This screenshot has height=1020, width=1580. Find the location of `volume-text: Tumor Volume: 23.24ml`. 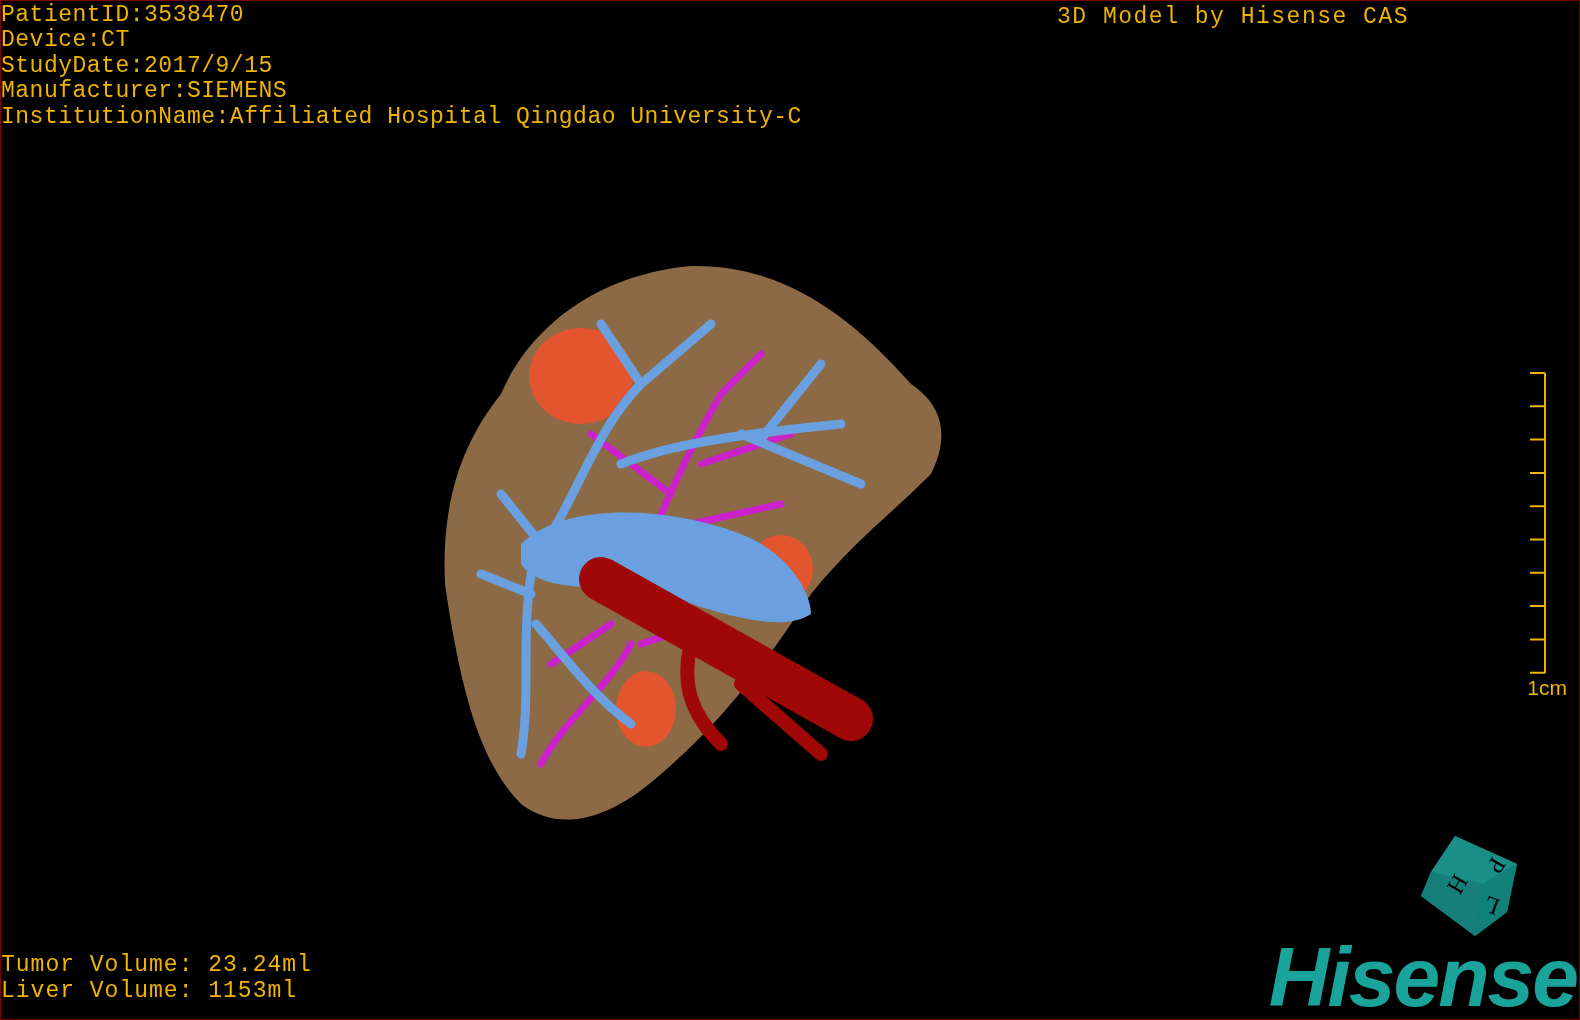

volume-text: Tumor Volume: 23.24ml is located at coordinates (156, 965).